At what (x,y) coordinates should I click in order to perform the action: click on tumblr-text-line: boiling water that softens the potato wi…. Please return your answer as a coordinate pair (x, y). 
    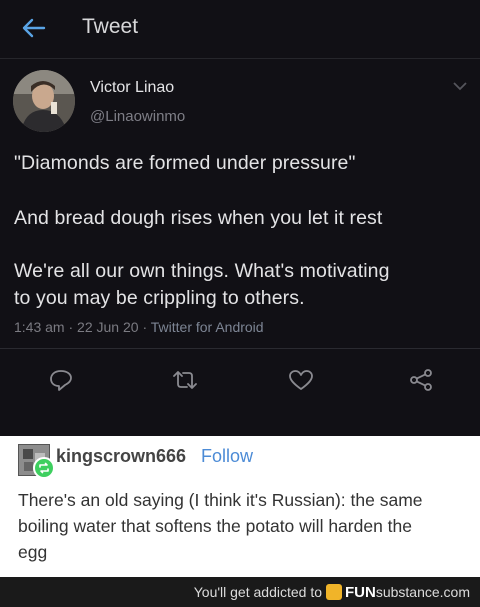
    Looking at the image, I should click on (215, 526).